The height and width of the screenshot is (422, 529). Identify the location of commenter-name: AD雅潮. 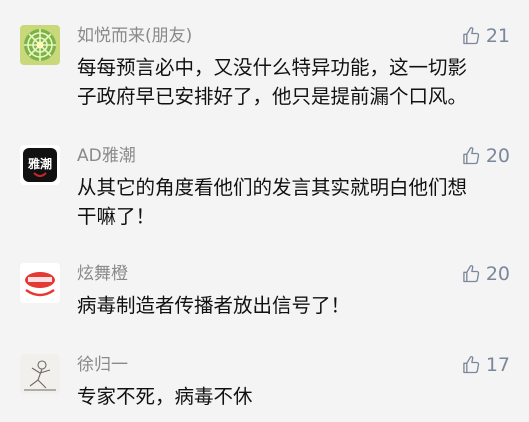
(106, 156).